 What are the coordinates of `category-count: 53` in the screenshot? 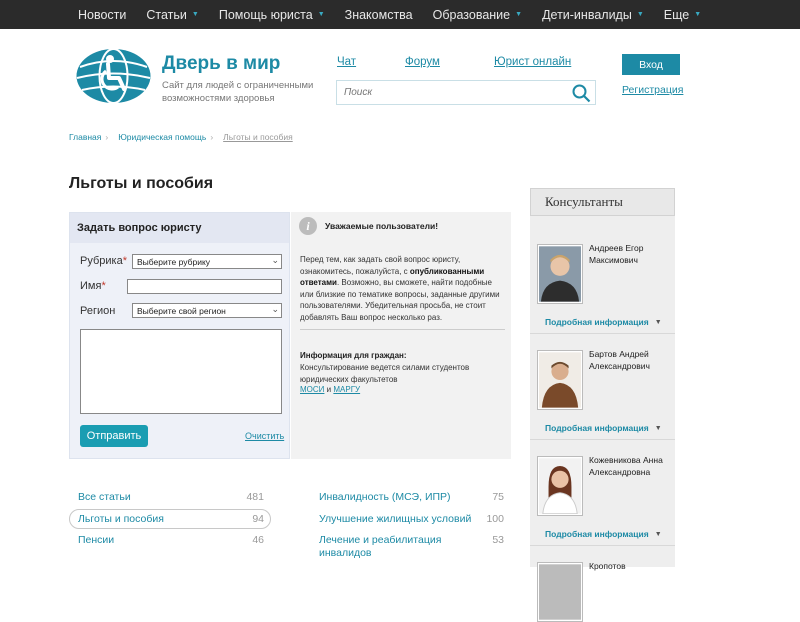 It's located at (498, 540).